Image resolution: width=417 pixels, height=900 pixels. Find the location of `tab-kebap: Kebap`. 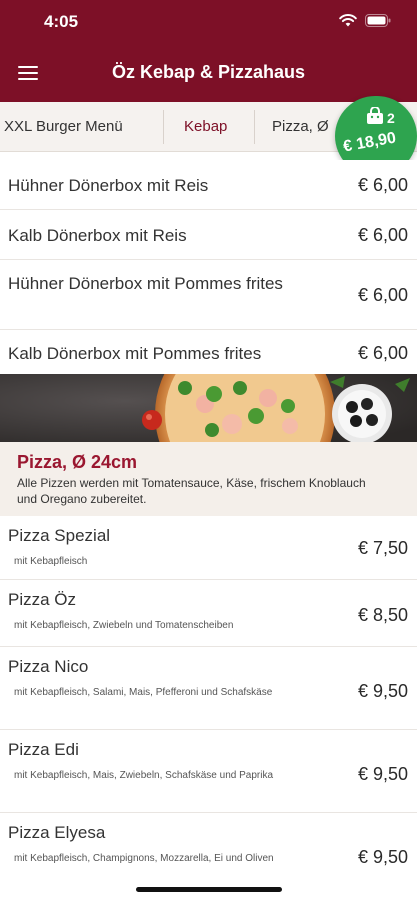

tab-kebap: Kebap is located at coordinates (205, 127).